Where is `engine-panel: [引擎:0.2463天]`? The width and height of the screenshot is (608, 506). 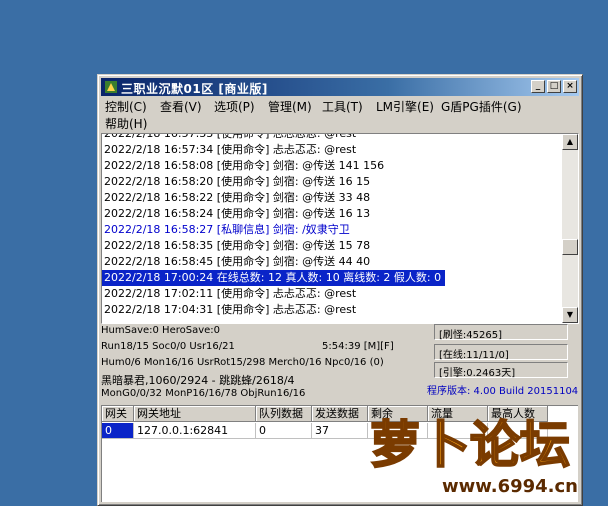
engine-panel: [引擎:0.2463天] is located at coordinates (501, 370).